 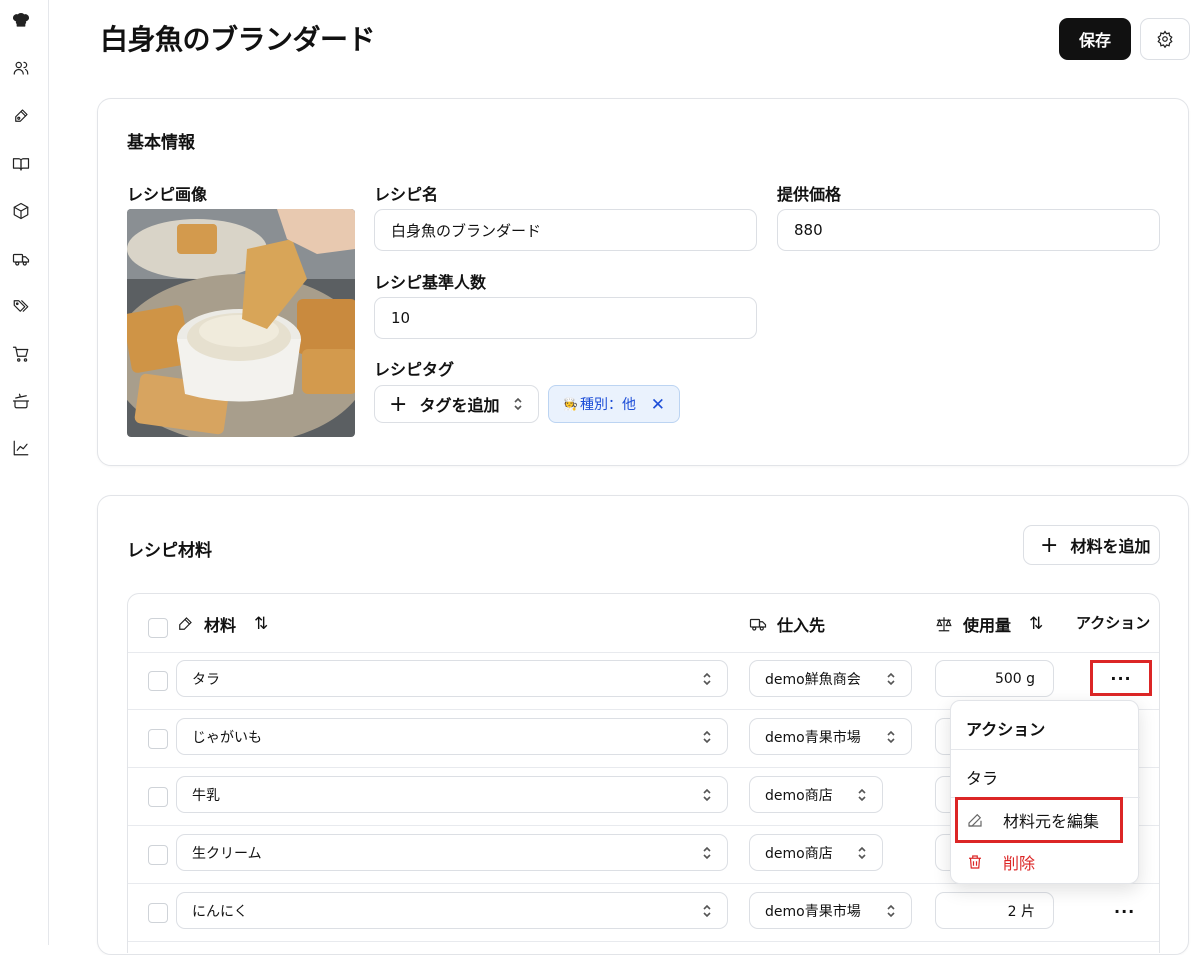 I want to click on settings-button, so click(x=1165, y=39).